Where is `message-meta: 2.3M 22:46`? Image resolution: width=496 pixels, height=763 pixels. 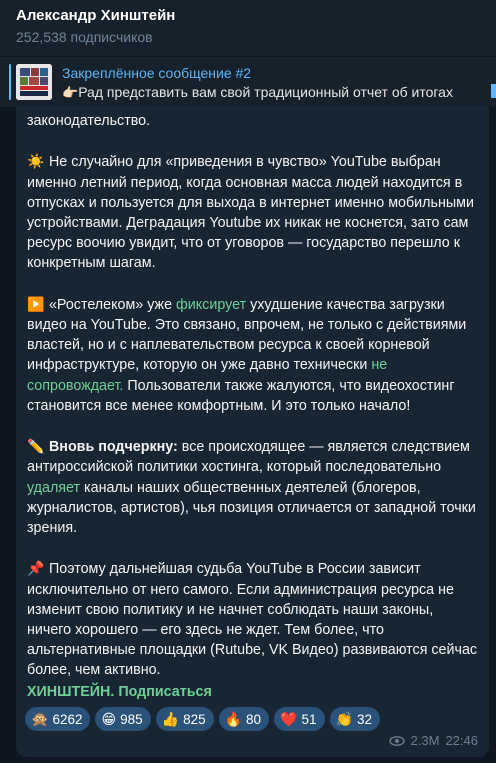 message-meta: 2.3M 22:46 is located at coordinates (433, 740).